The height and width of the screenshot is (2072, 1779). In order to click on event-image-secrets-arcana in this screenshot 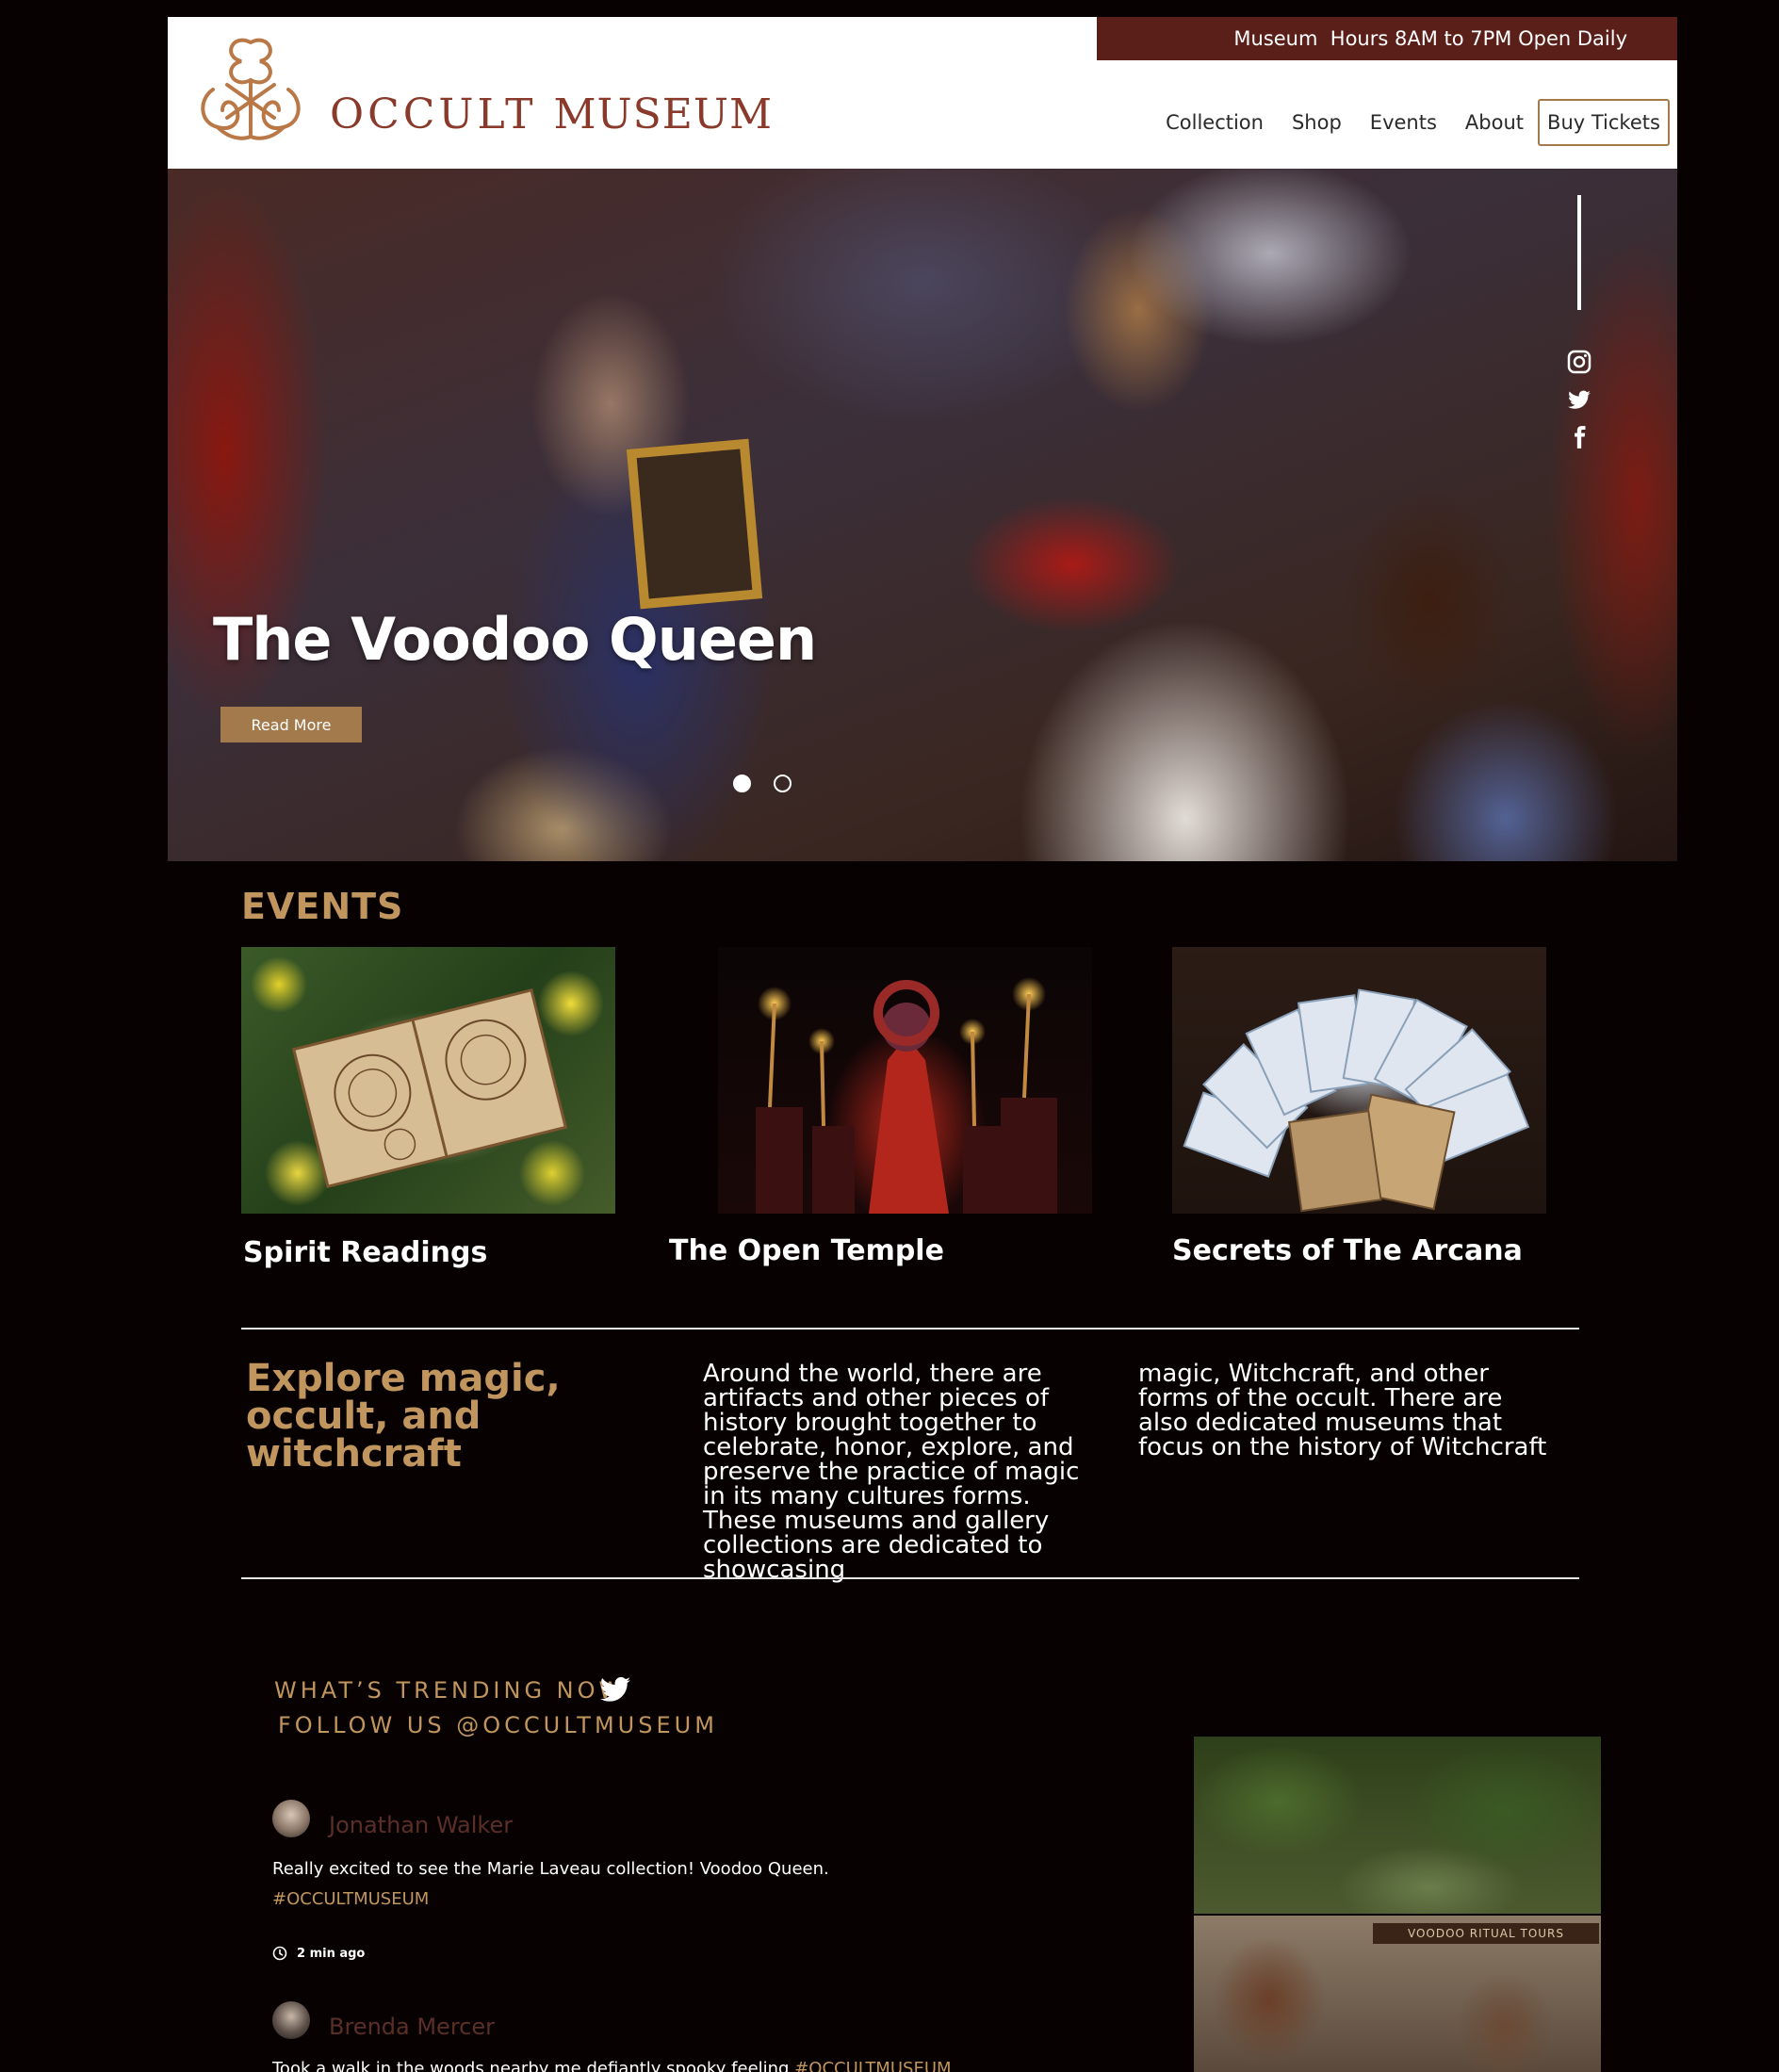, I will do `click(1359, 1081)`.